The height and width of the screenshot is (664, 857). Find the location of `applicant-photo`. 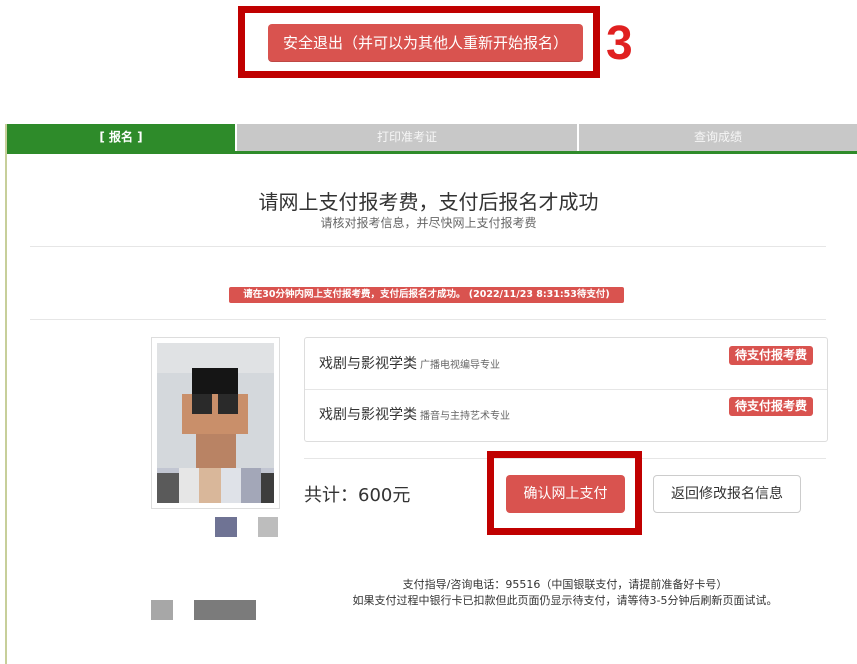

applicant-photo is located at coordinates (215, 423).